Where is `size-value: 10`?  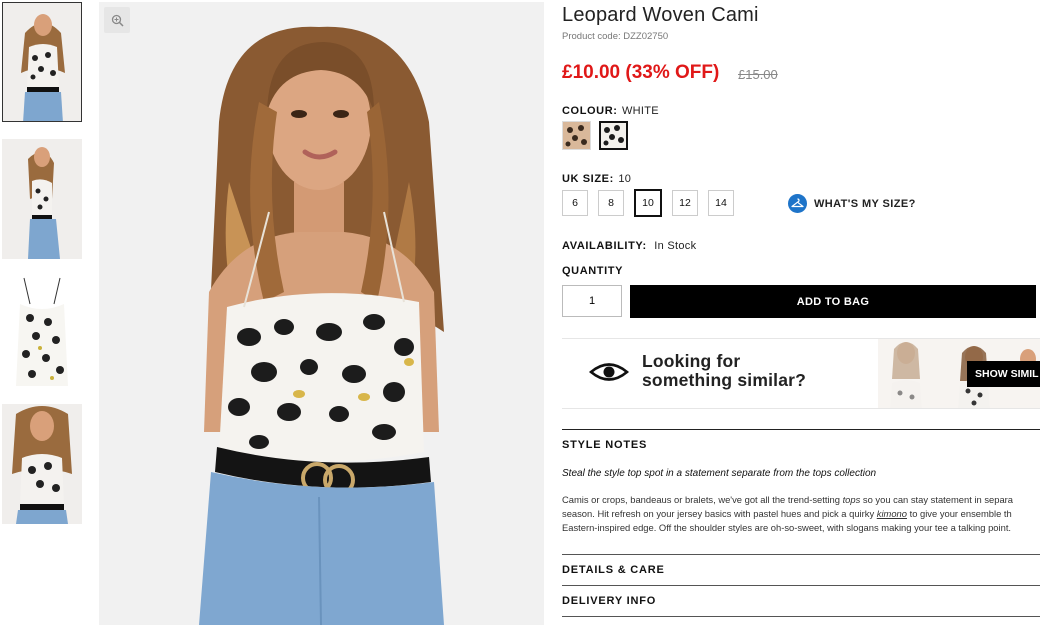 size-value: 10 is located at coordinates (625, 179).